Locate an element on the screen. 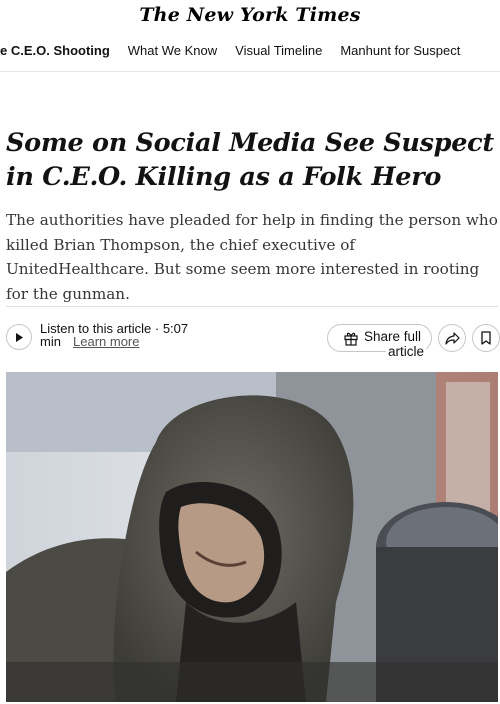 Image resolution: width=500 pixels, height=704 pixels. nav-item-what-we-know: What We Know is located at coordinates (172, 50).